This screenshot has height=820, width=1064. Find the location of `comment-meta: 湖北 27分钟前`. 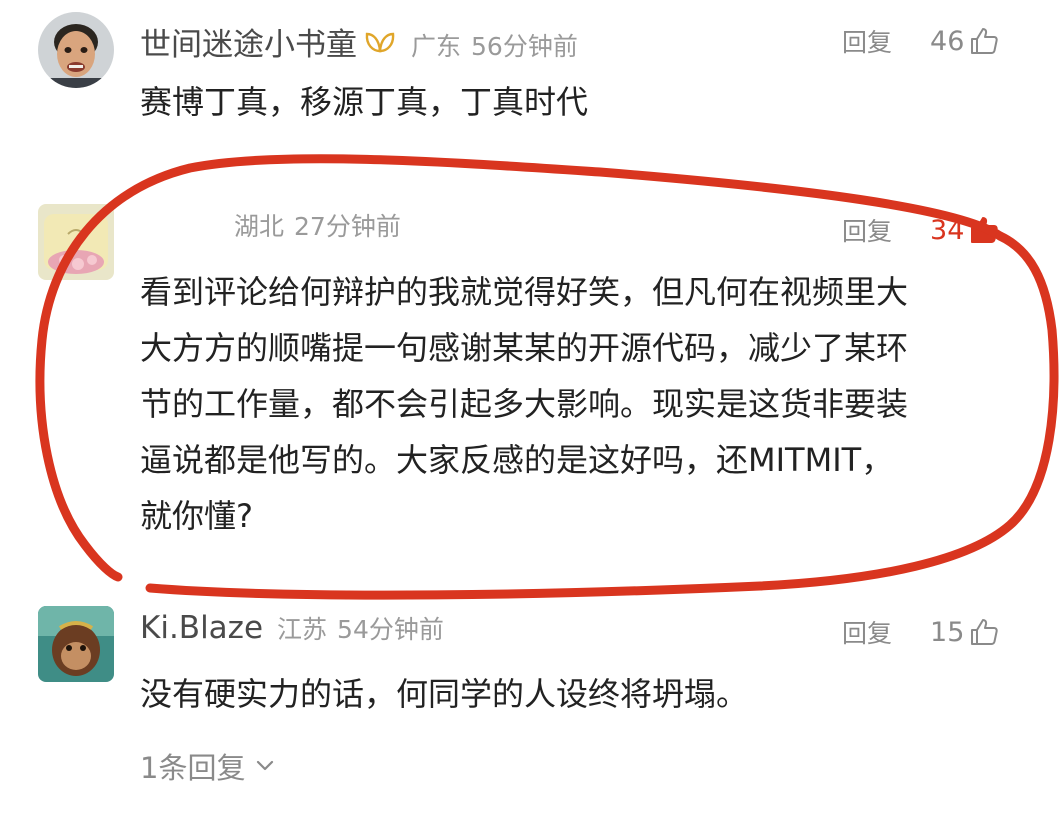

comment-meta: 湖北 27分钟前 is located at coordinates (270, 229).